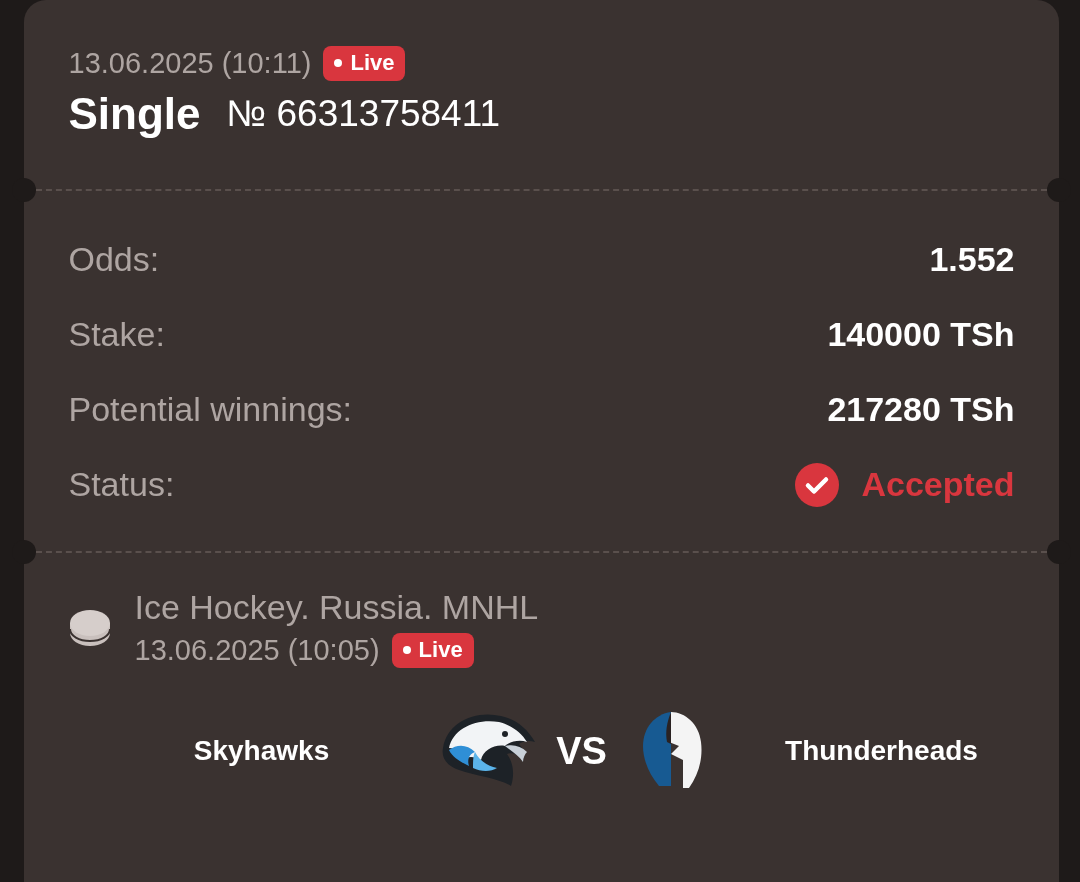  What do you see at coordinates (210, 409) in the screenshot?
I see `detail-label: Potential winnings:` at bounding box center [210, 409].